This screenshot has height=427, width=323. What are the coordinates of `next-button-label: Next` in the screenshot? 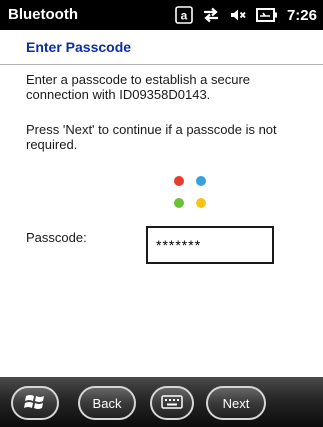 It's located at (236, 403).